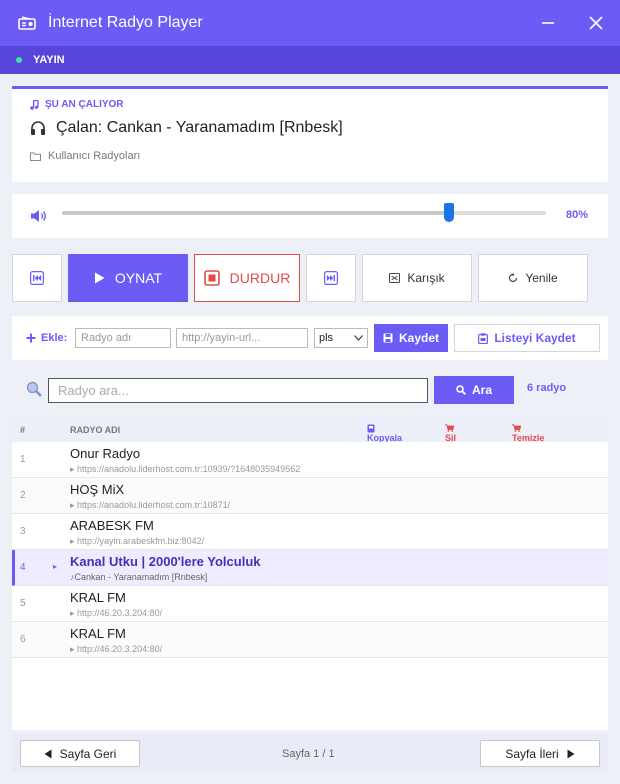 The width and height of the screenshot is (620, 784). I want to click on refresh-button: Yenile, so click(533, 278).